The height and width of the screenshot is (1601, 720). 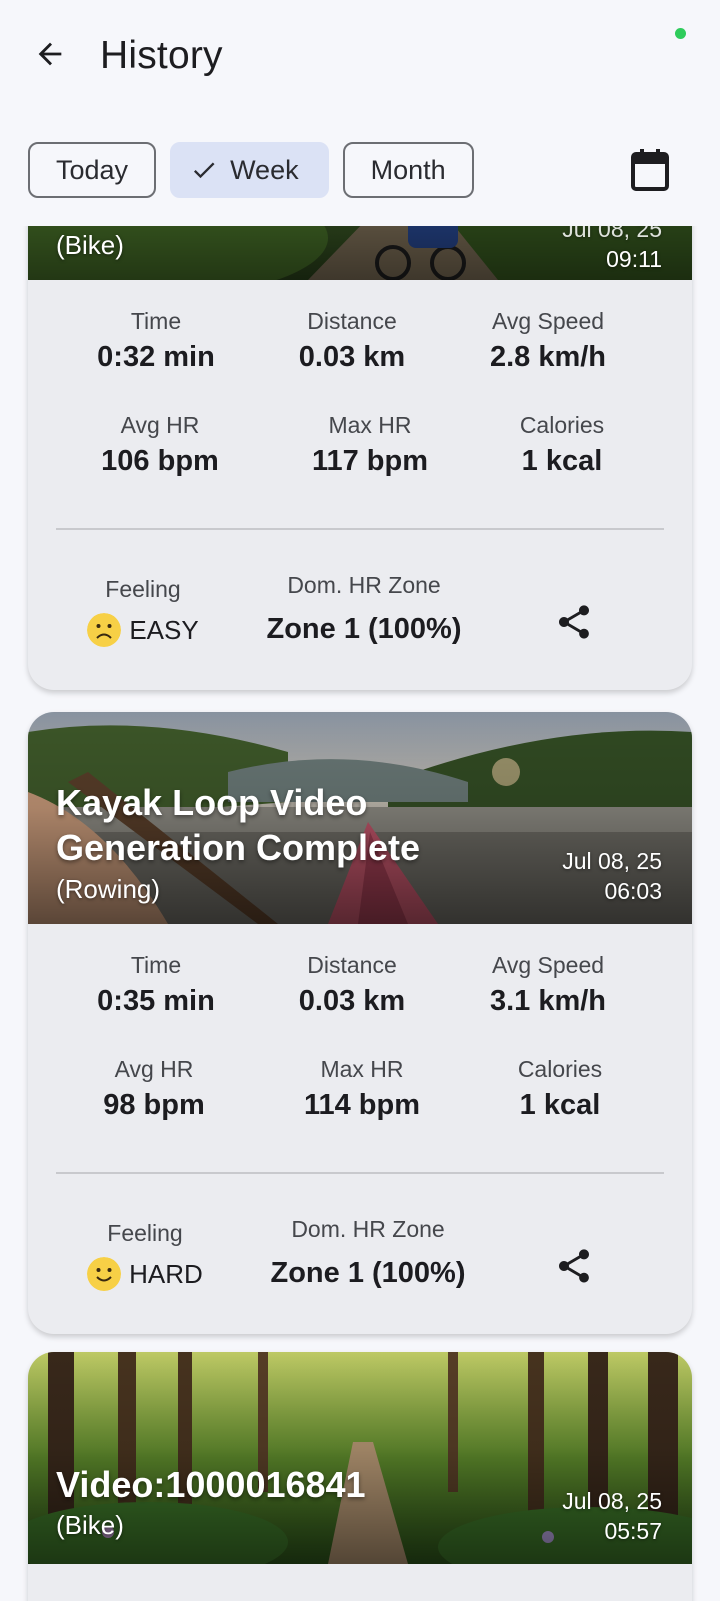 I want to click on top-app-bar: History, so click(x=360, y=55).